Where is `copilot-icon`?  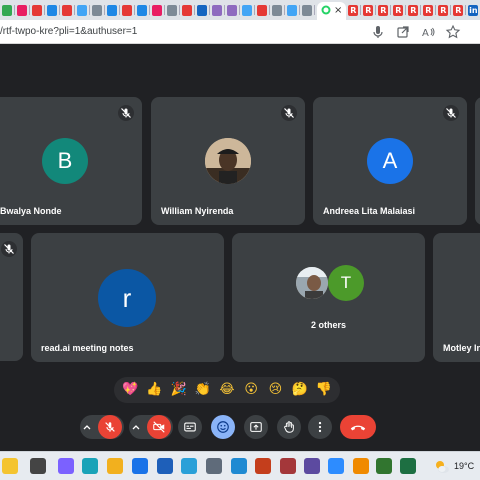
copilot-icon is located at coordinates (10, 466).